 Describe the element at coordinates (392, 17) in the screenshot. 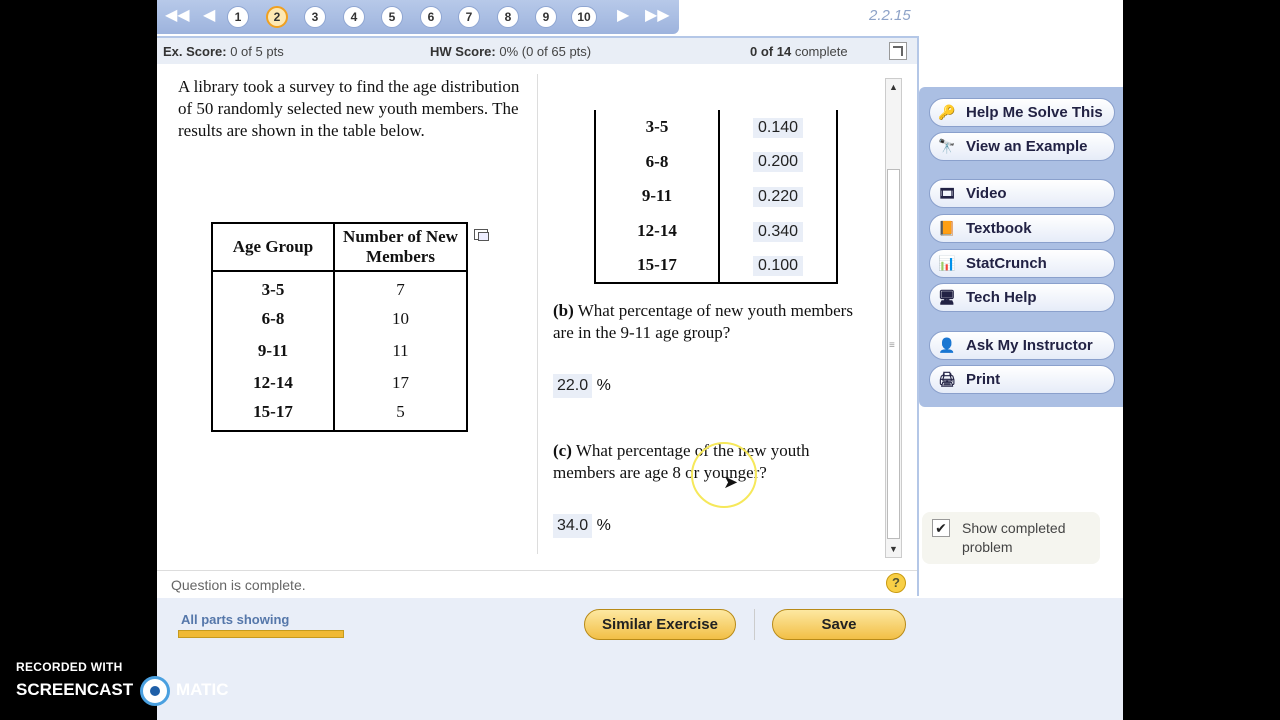

I see `page-button-5: 5` at that location.